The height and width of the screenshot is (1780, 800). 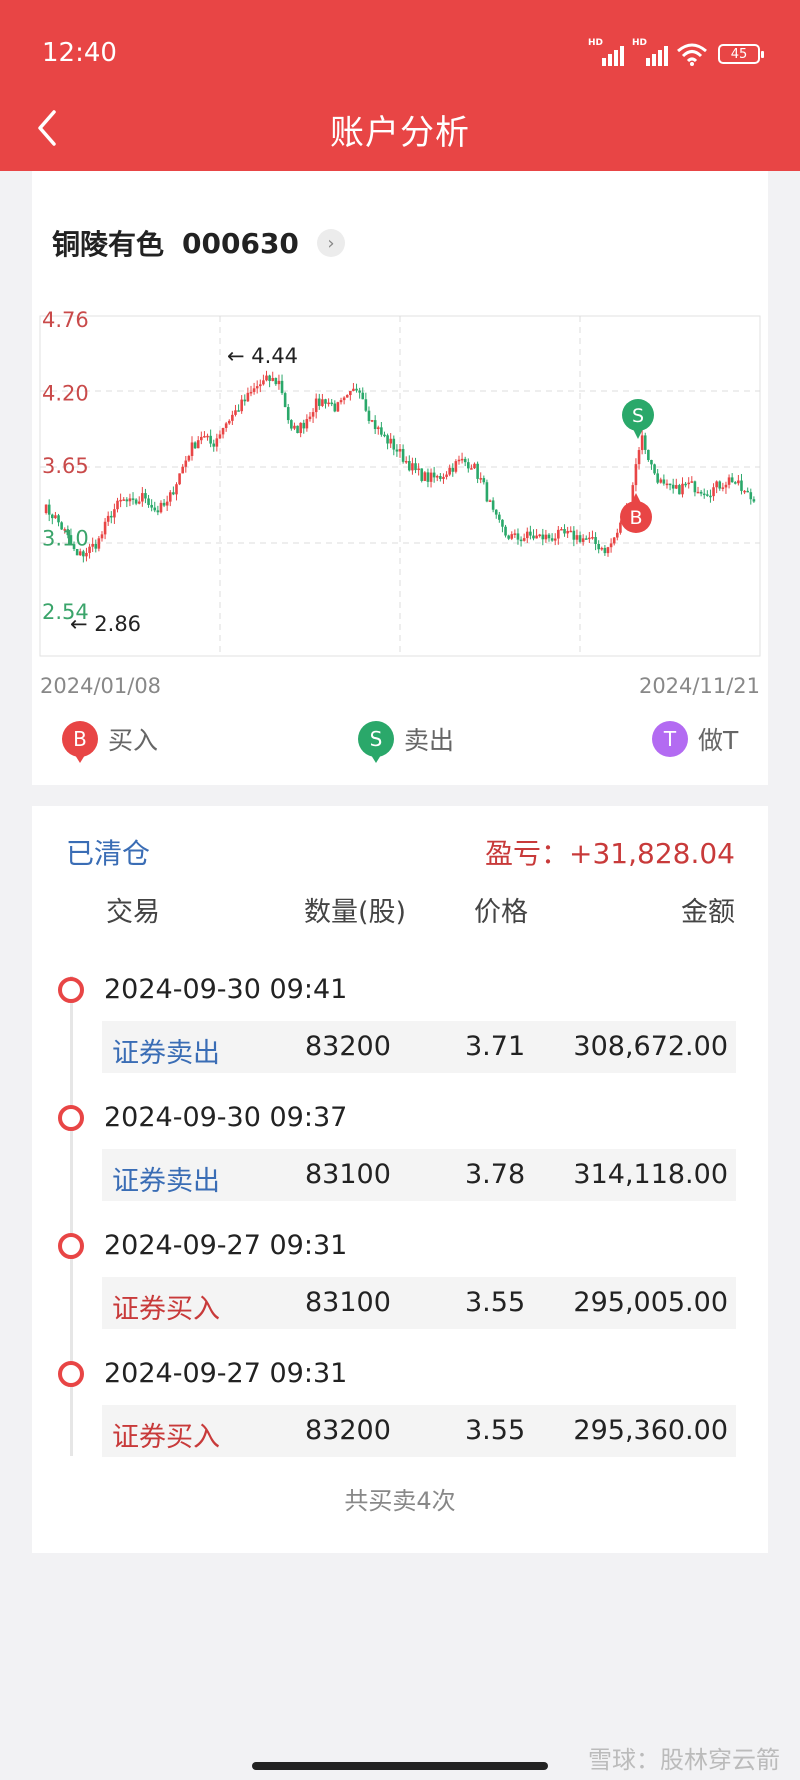 I want to click on y-tick-label: 3.10, so click(x=65, y=538).